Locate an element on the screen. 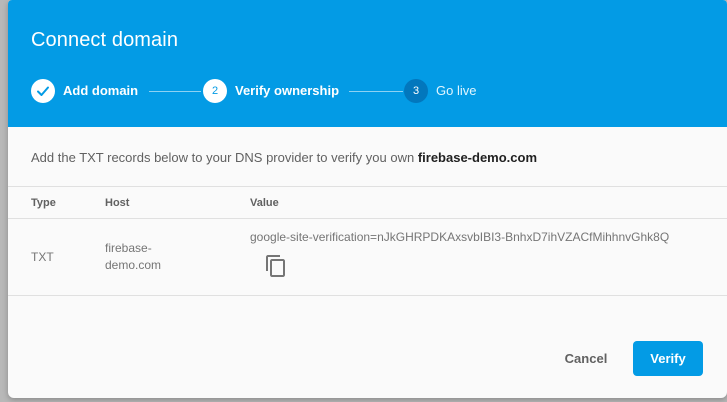  step-2-indicator: 2 is located at coordinates (215, 91).